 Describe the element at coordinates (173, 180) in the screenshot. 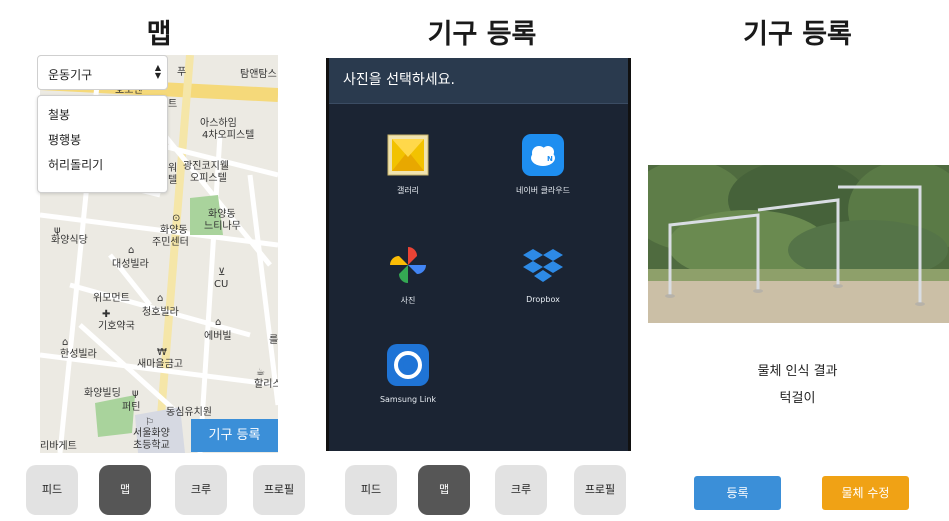

I see `map-label: 텔` at that location.